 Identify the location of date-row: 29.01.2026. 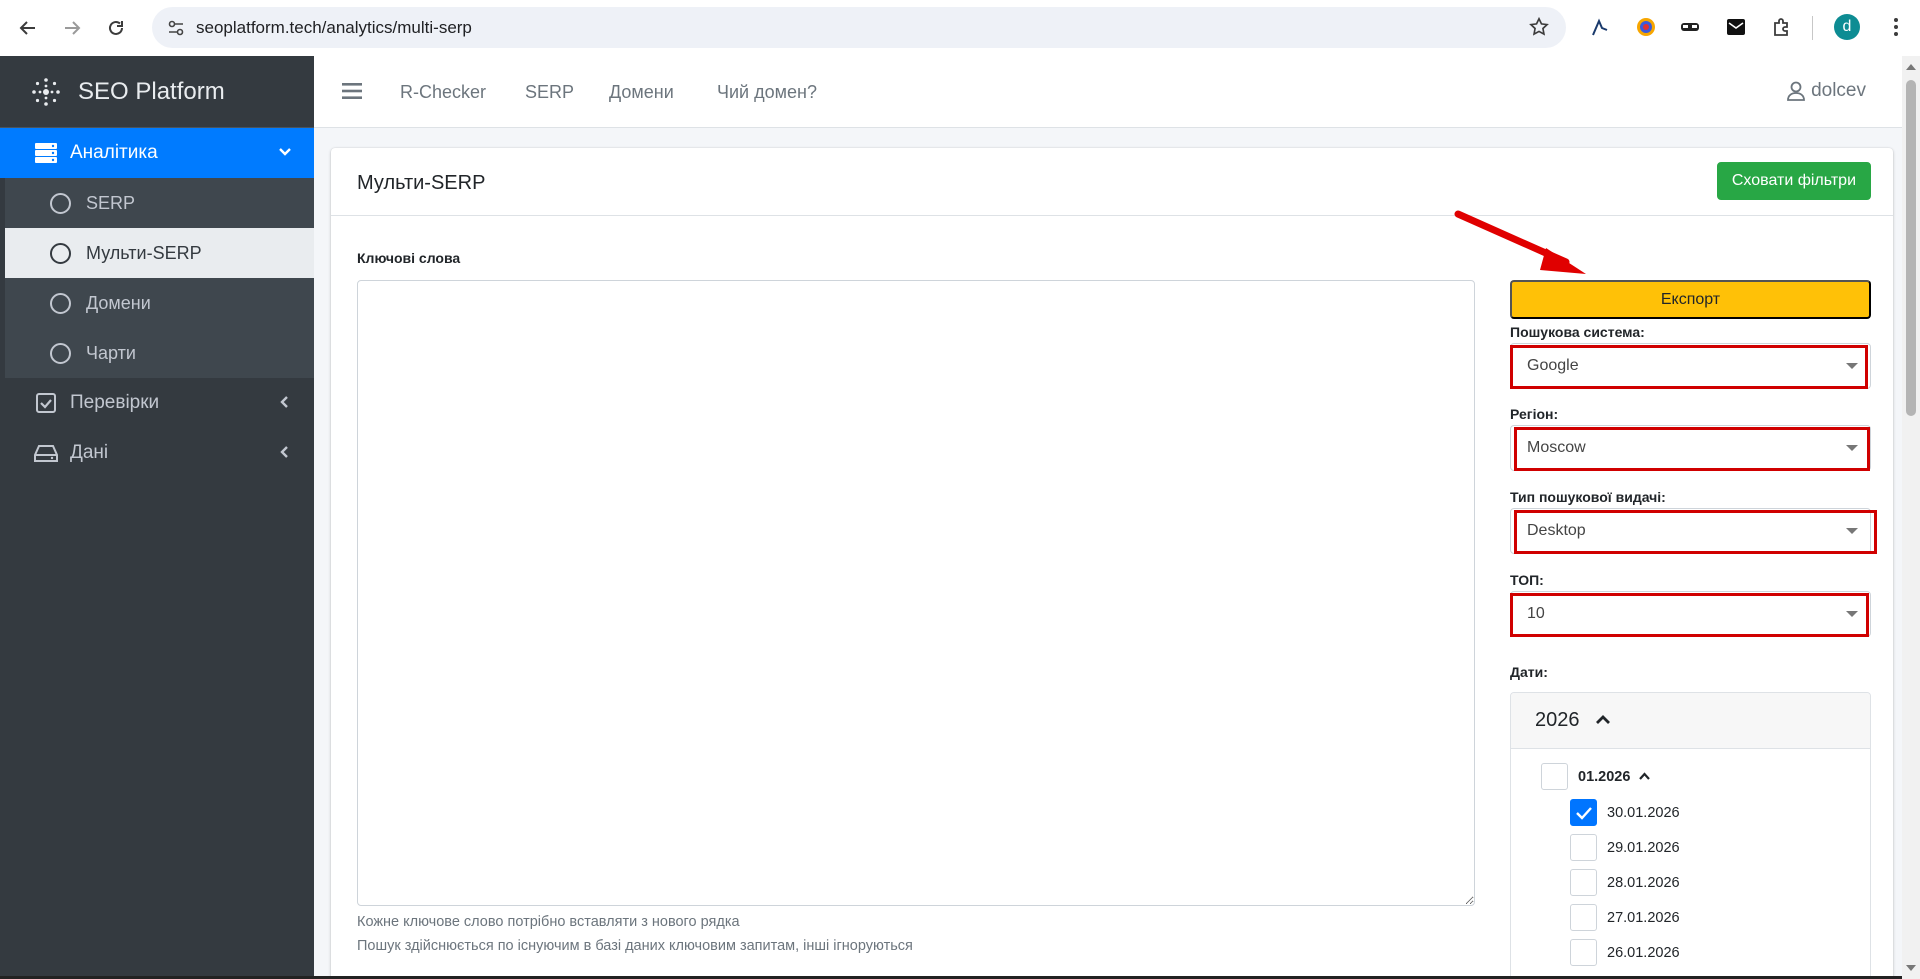
(1625, 847).